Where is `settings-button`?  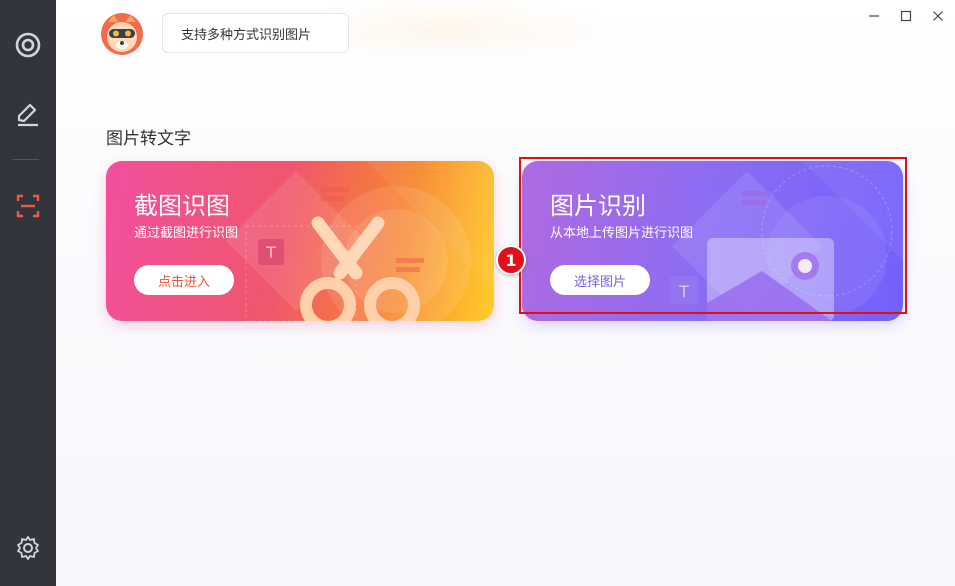
settings-button is located at coordinates (28, 548).